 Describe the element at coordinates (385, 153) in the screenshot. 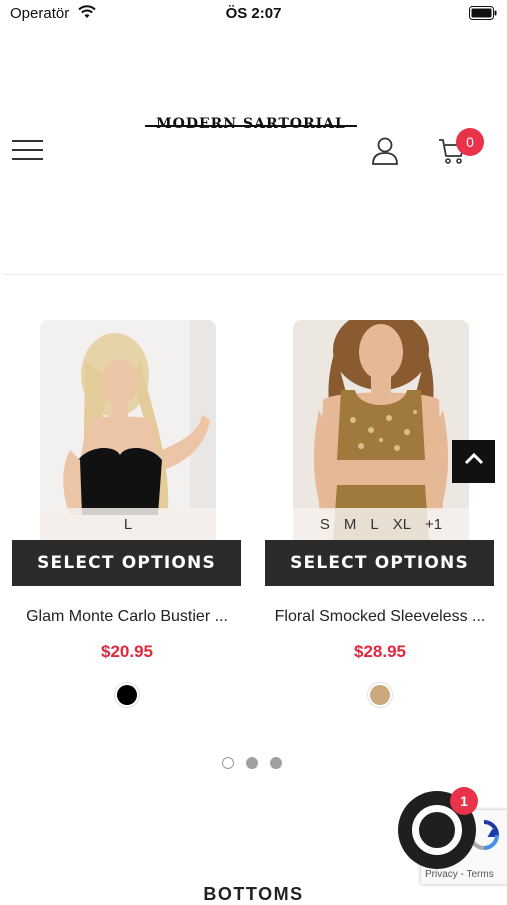

I see `account-icon` at that location.